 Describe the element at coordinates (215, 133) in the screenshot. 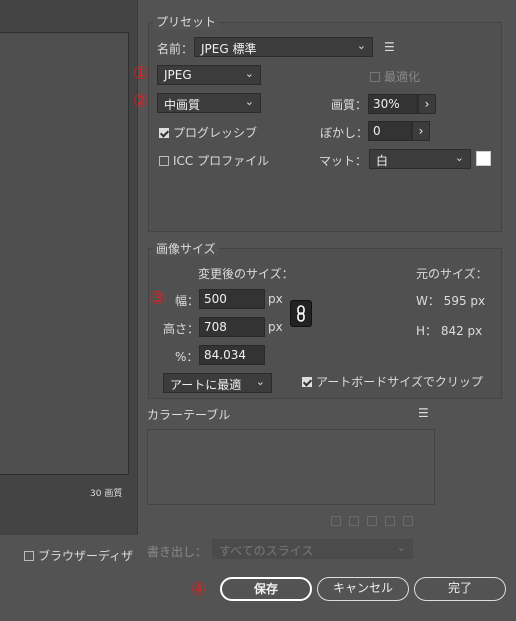

I see `progressive-label: プログレッシブ` at that location.